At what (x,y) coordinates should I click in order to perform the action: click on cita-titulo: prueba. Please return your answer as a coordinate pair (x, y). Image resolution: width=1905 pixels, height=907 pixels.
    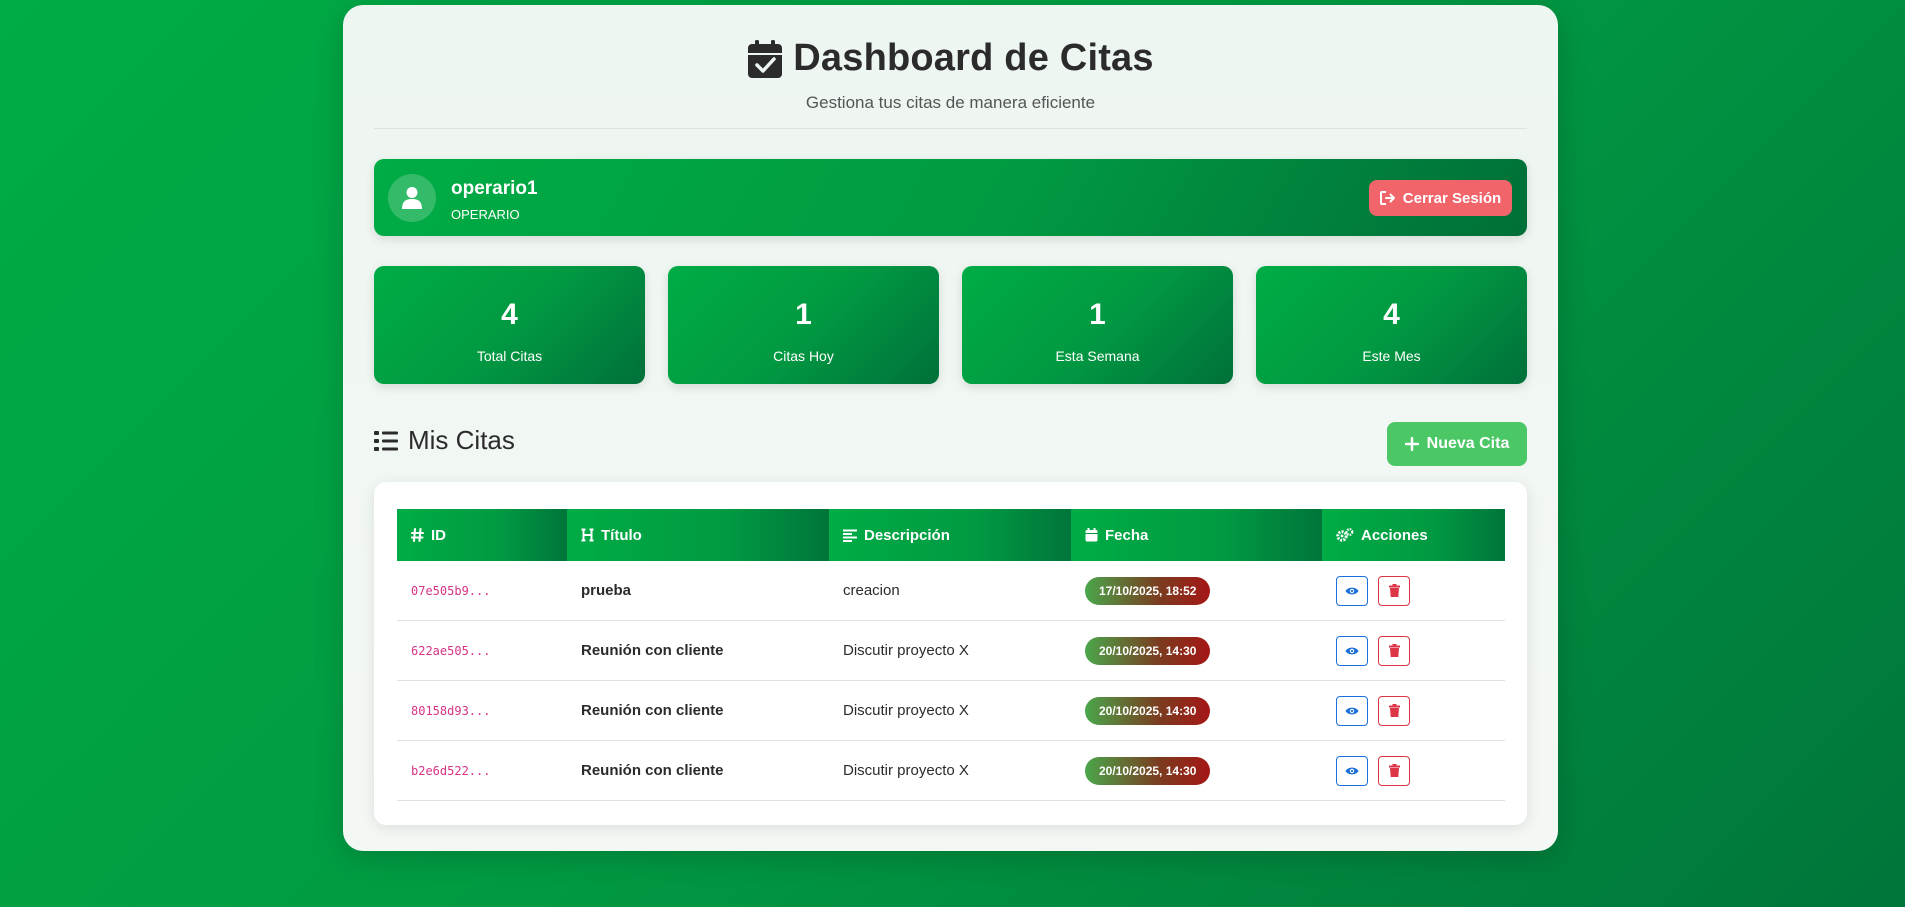
    Looking at the image, I should click on (698, 591).